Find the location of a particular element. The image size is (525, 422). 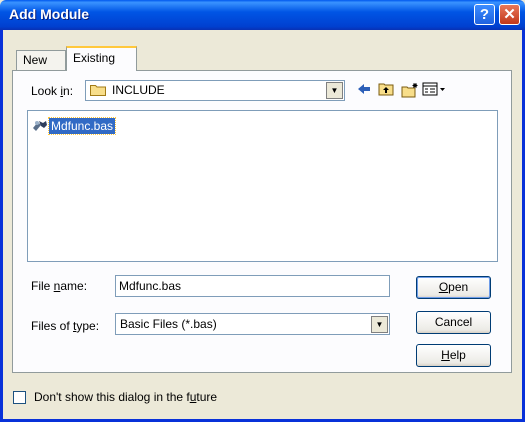

dont-show-checkbox is located at coordinates (19, 397).